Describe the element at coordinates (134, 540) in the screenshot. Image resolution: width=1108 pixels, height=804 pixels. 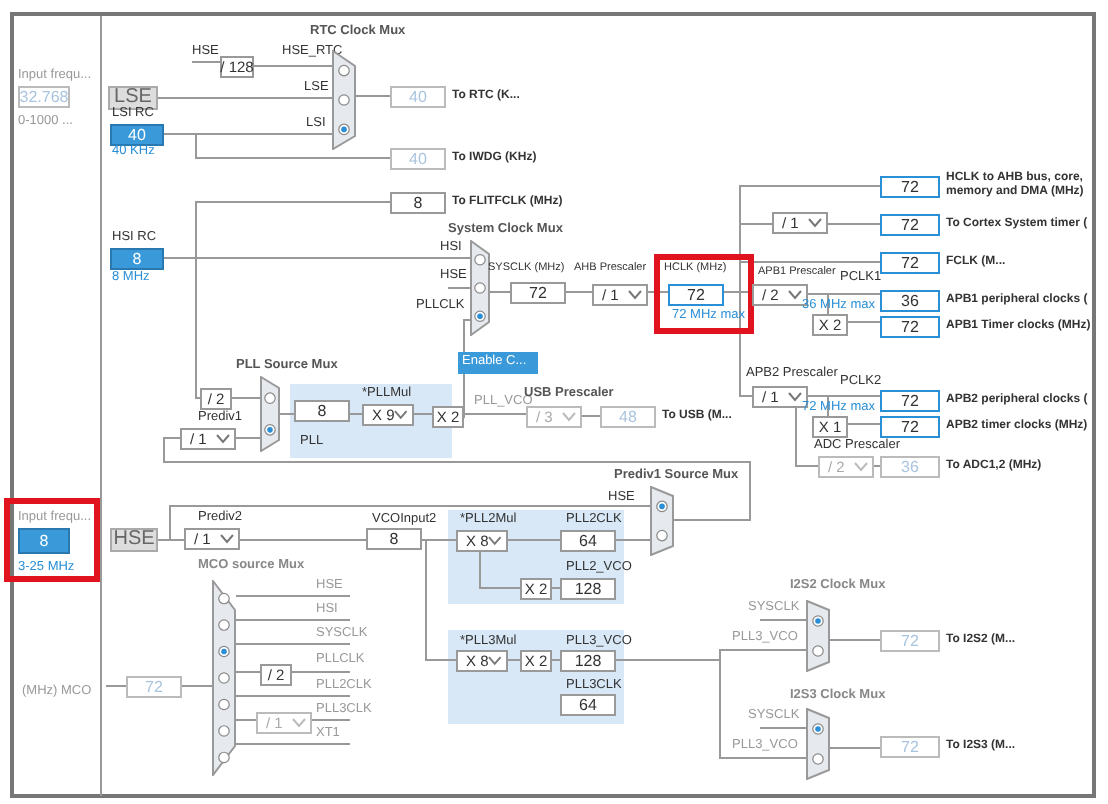
I see `oscillator-block: HSE` at that location.